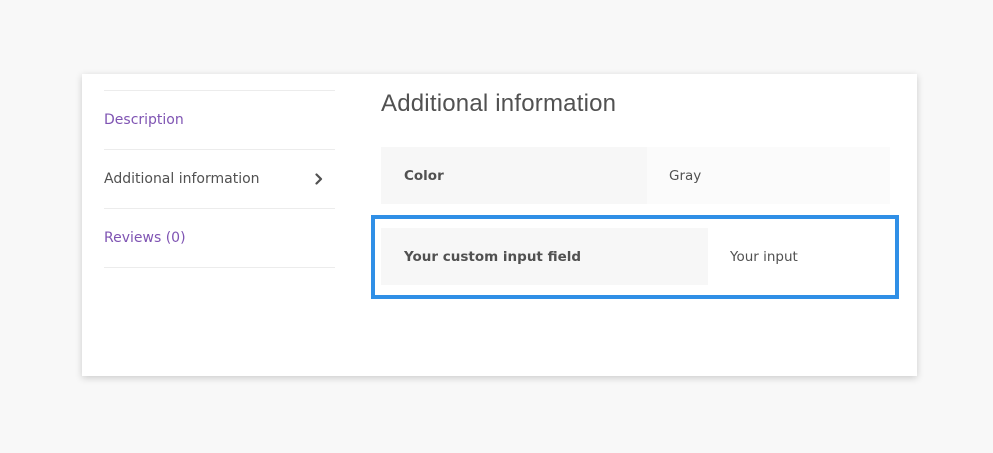  What do you see at coordinates (499, 103) in the screenshot?
I see `panel-title: Additional information` at bounding box center [499, 103].